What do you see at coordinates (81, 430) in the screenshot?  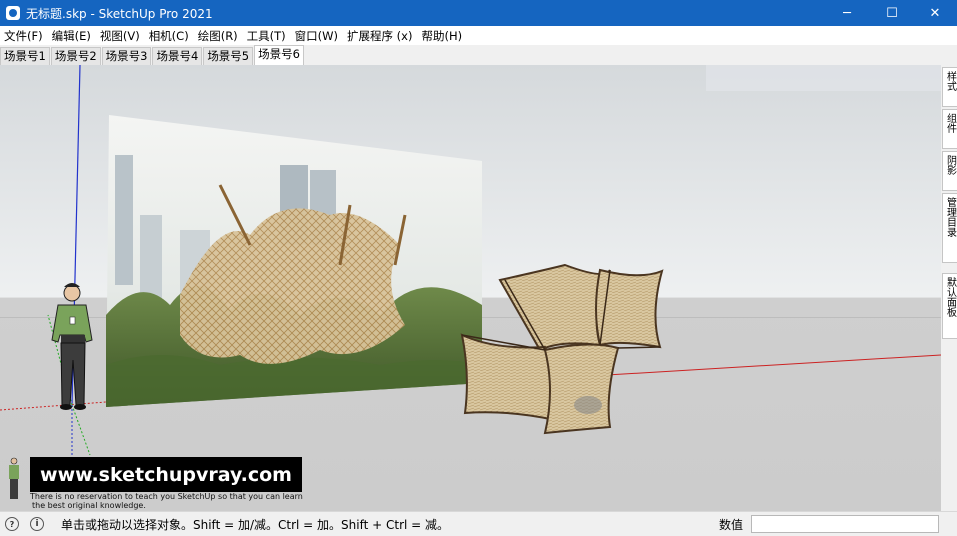 I see `green-axis-positive` at bounding box center [81, 430].